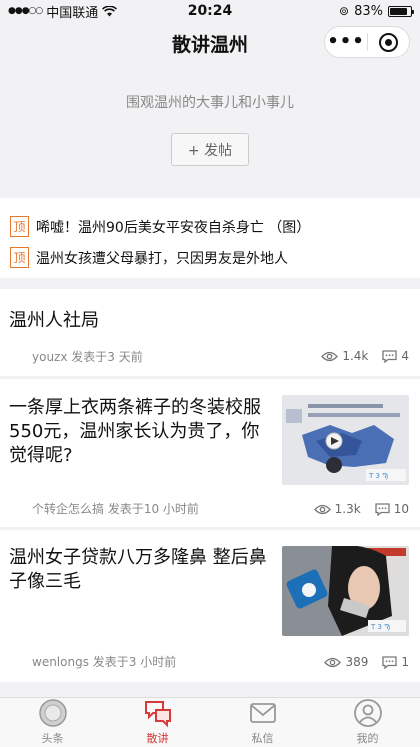  What do you see at coordinates (54, 320) in the screenshot?
I see `post-title: 温州人社局` at bounding box center [54, 320].